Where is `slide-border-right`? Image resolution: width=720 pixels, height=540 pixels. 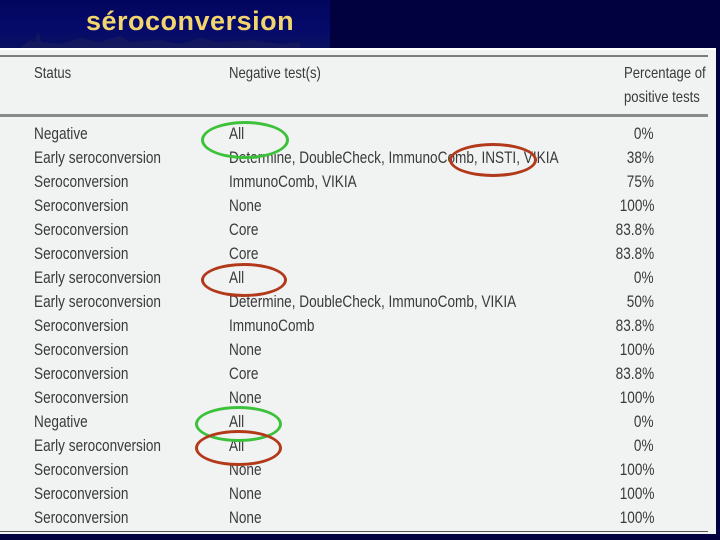
slide-border-right is located at coordinates (718, 294).